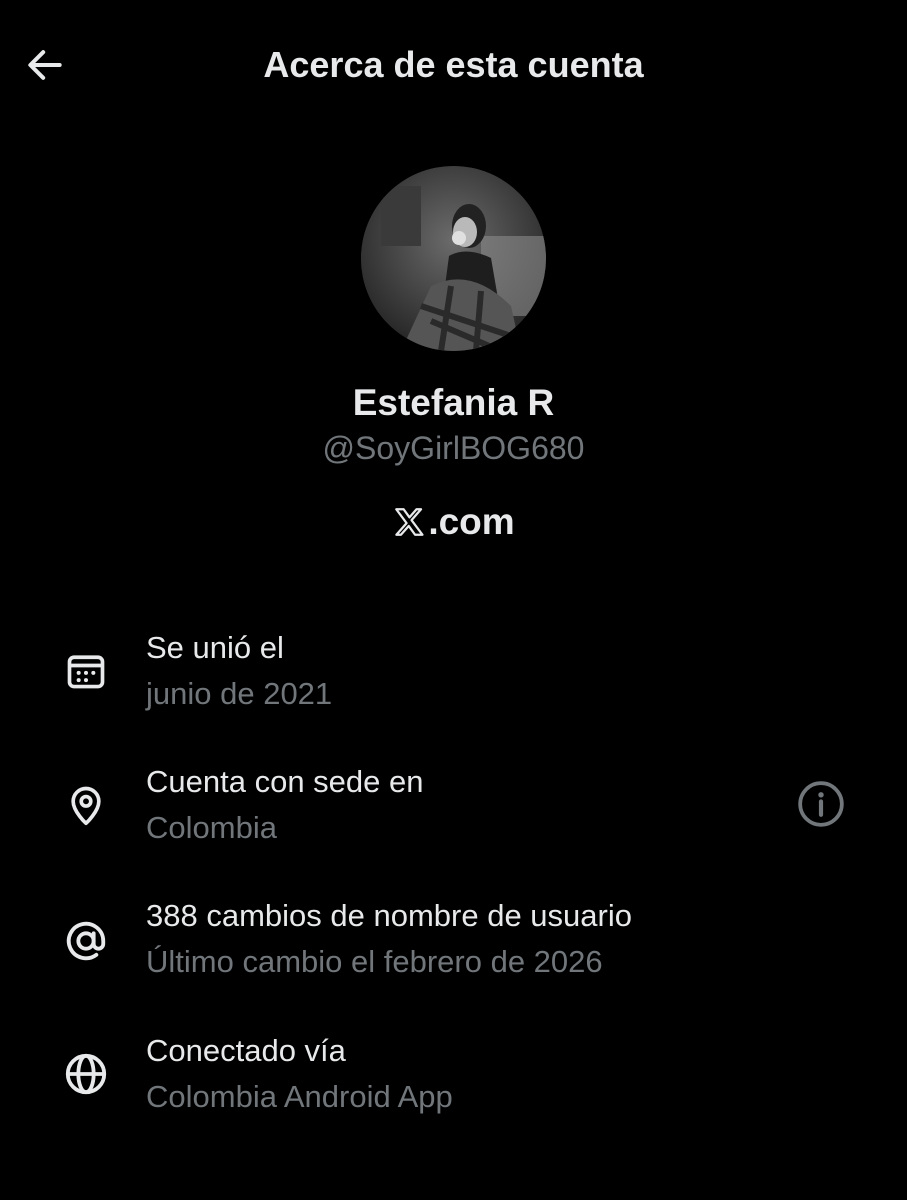 The height and width of the screenshot is (1200, 907). I want to click on detail-value: junio de 2021, so click(239, 693).